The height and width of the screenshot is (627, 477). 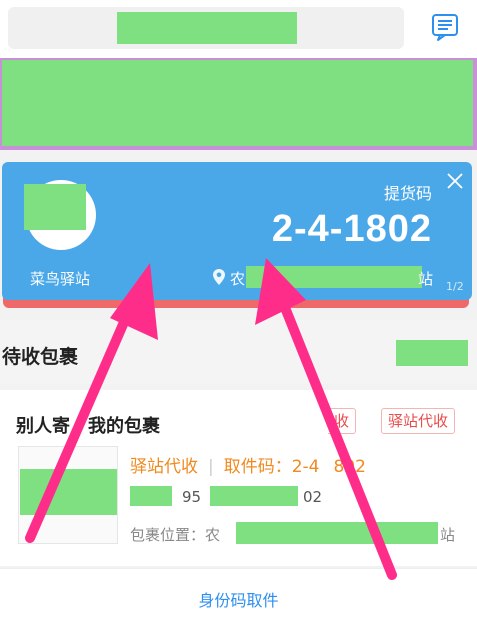 What do you see at coordinates (337, 533) in the screenshot?
I see `redacted-location` at bounding box center [337, 533].